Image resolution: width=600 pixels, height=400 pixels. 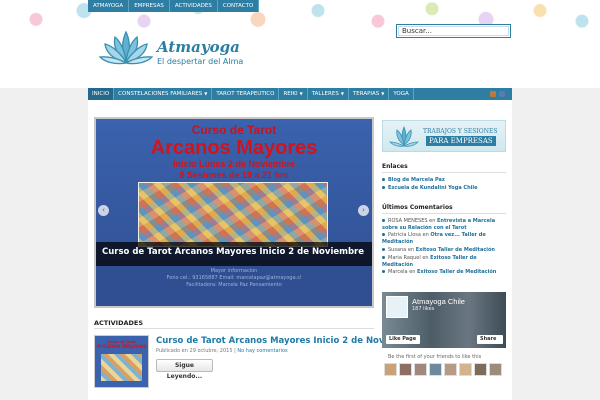 I want to click on slide-footer-line: Mayor informacion, so click(x=234, y=271).